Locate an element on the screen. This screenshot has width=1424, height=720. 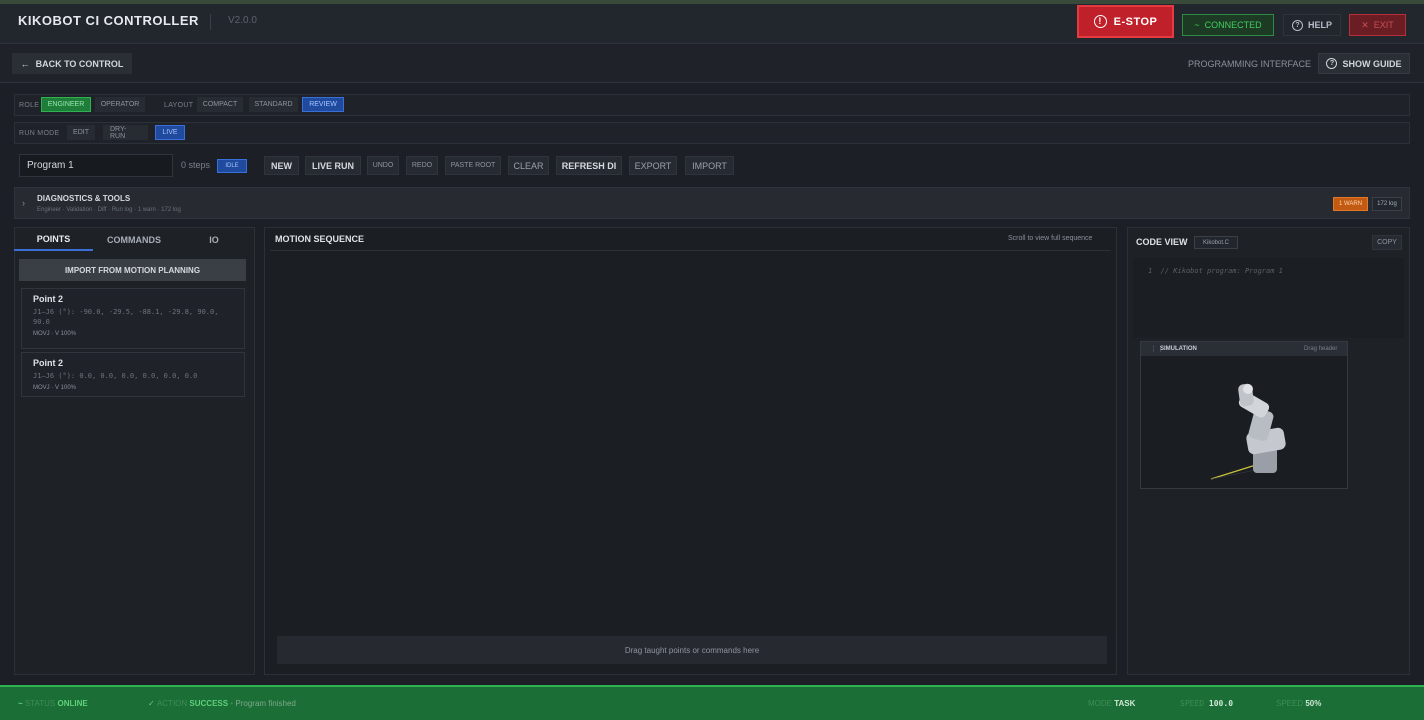
run-mode-label: RUN MODE is located at coordinates (39, 133).